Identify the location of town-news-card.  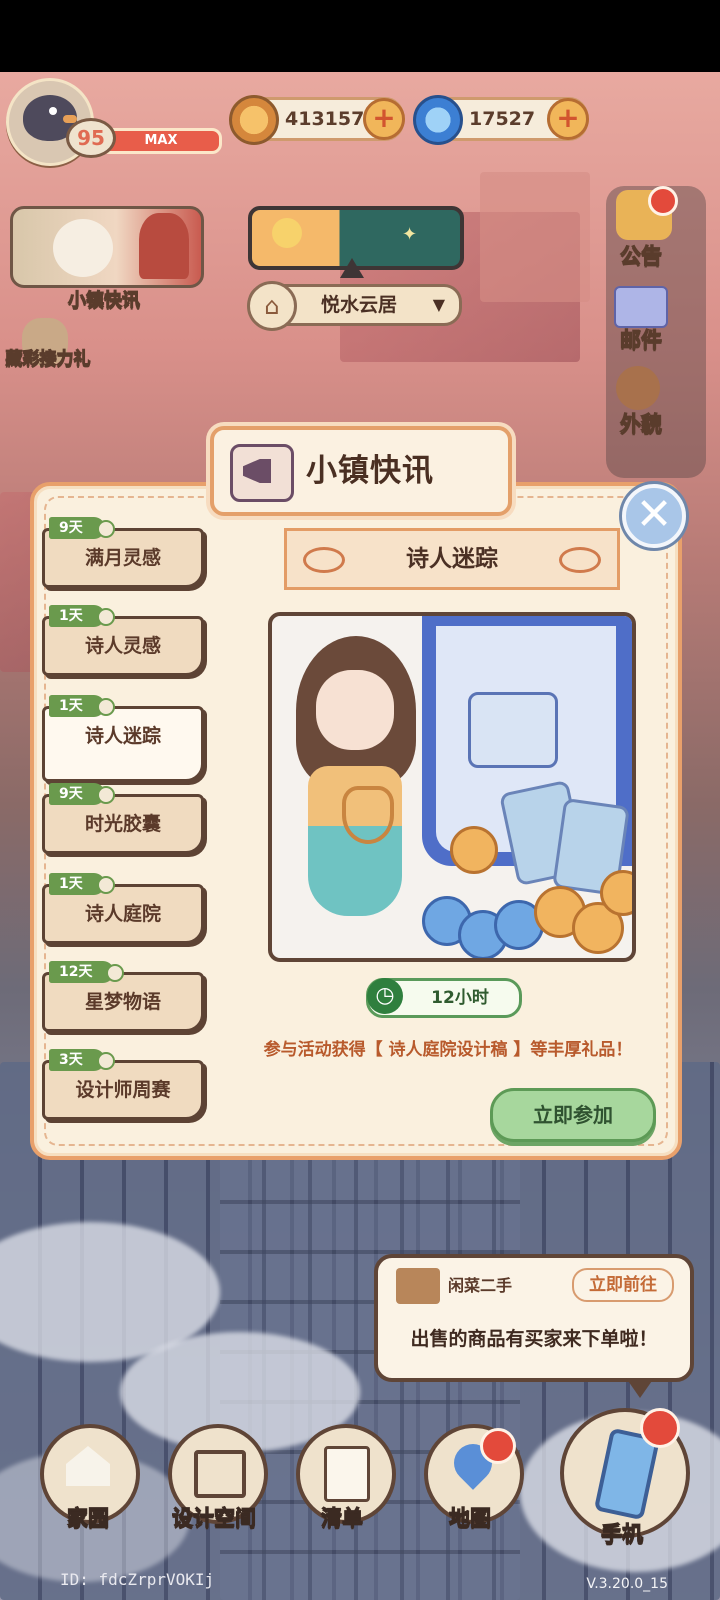
(107, 247).